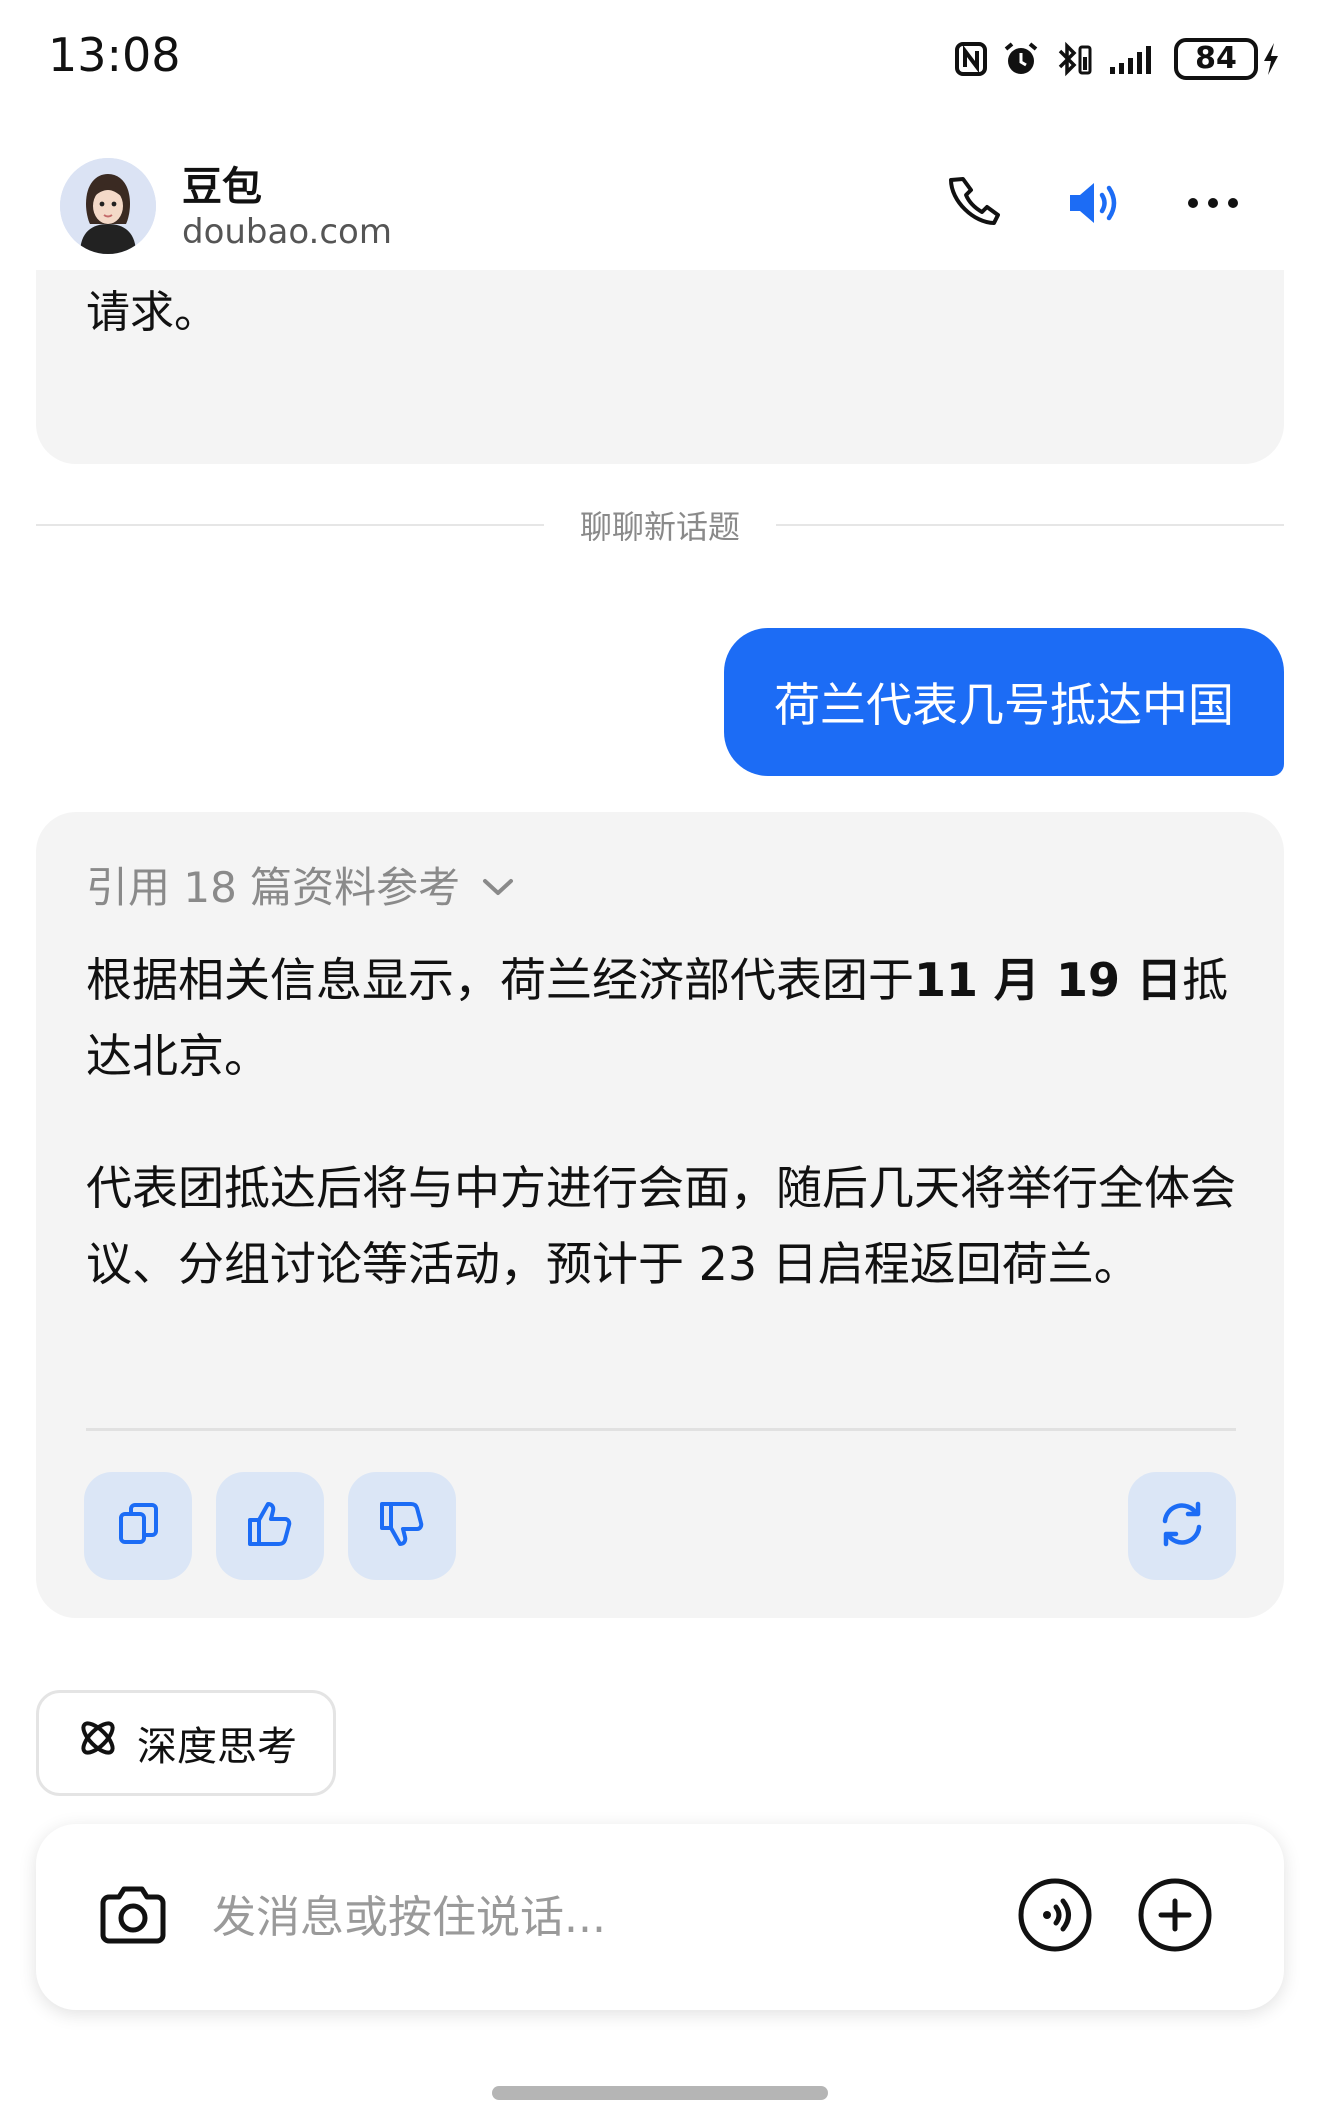 This screenshot has height=2120, width=1320. I want to click on message-input-bar, so click(660, 1917).